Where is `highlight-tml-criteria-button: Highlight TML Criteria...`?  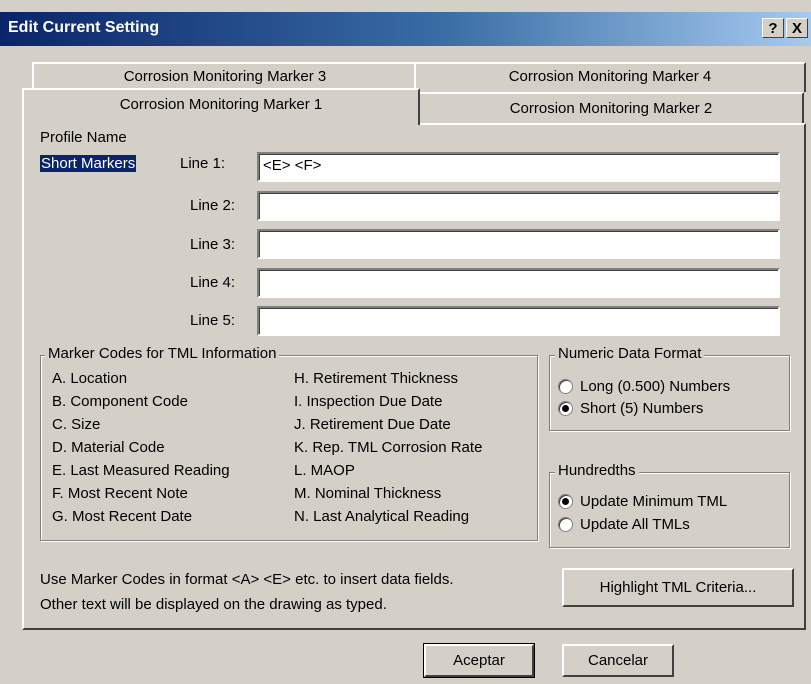 highlight-tml-criteria-button: Highlight TML Criteria... is located at coordinates (678, 587).